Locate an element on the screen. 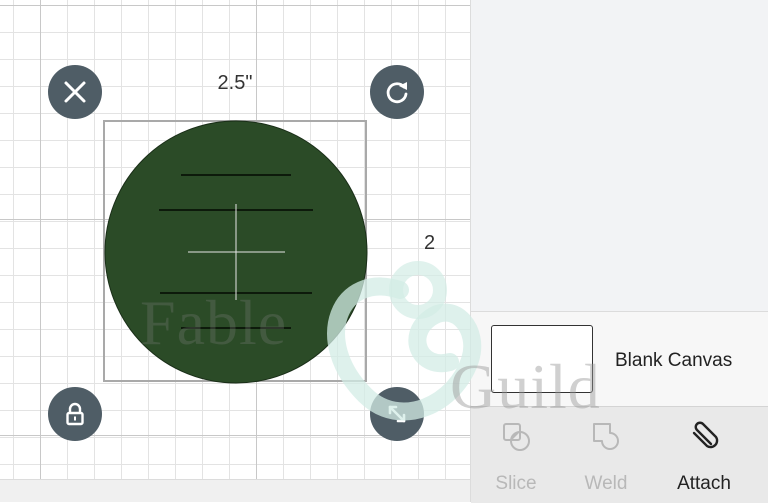 The image size is (768, 503). attach-label: Attach is located at coordinates (704, 483).